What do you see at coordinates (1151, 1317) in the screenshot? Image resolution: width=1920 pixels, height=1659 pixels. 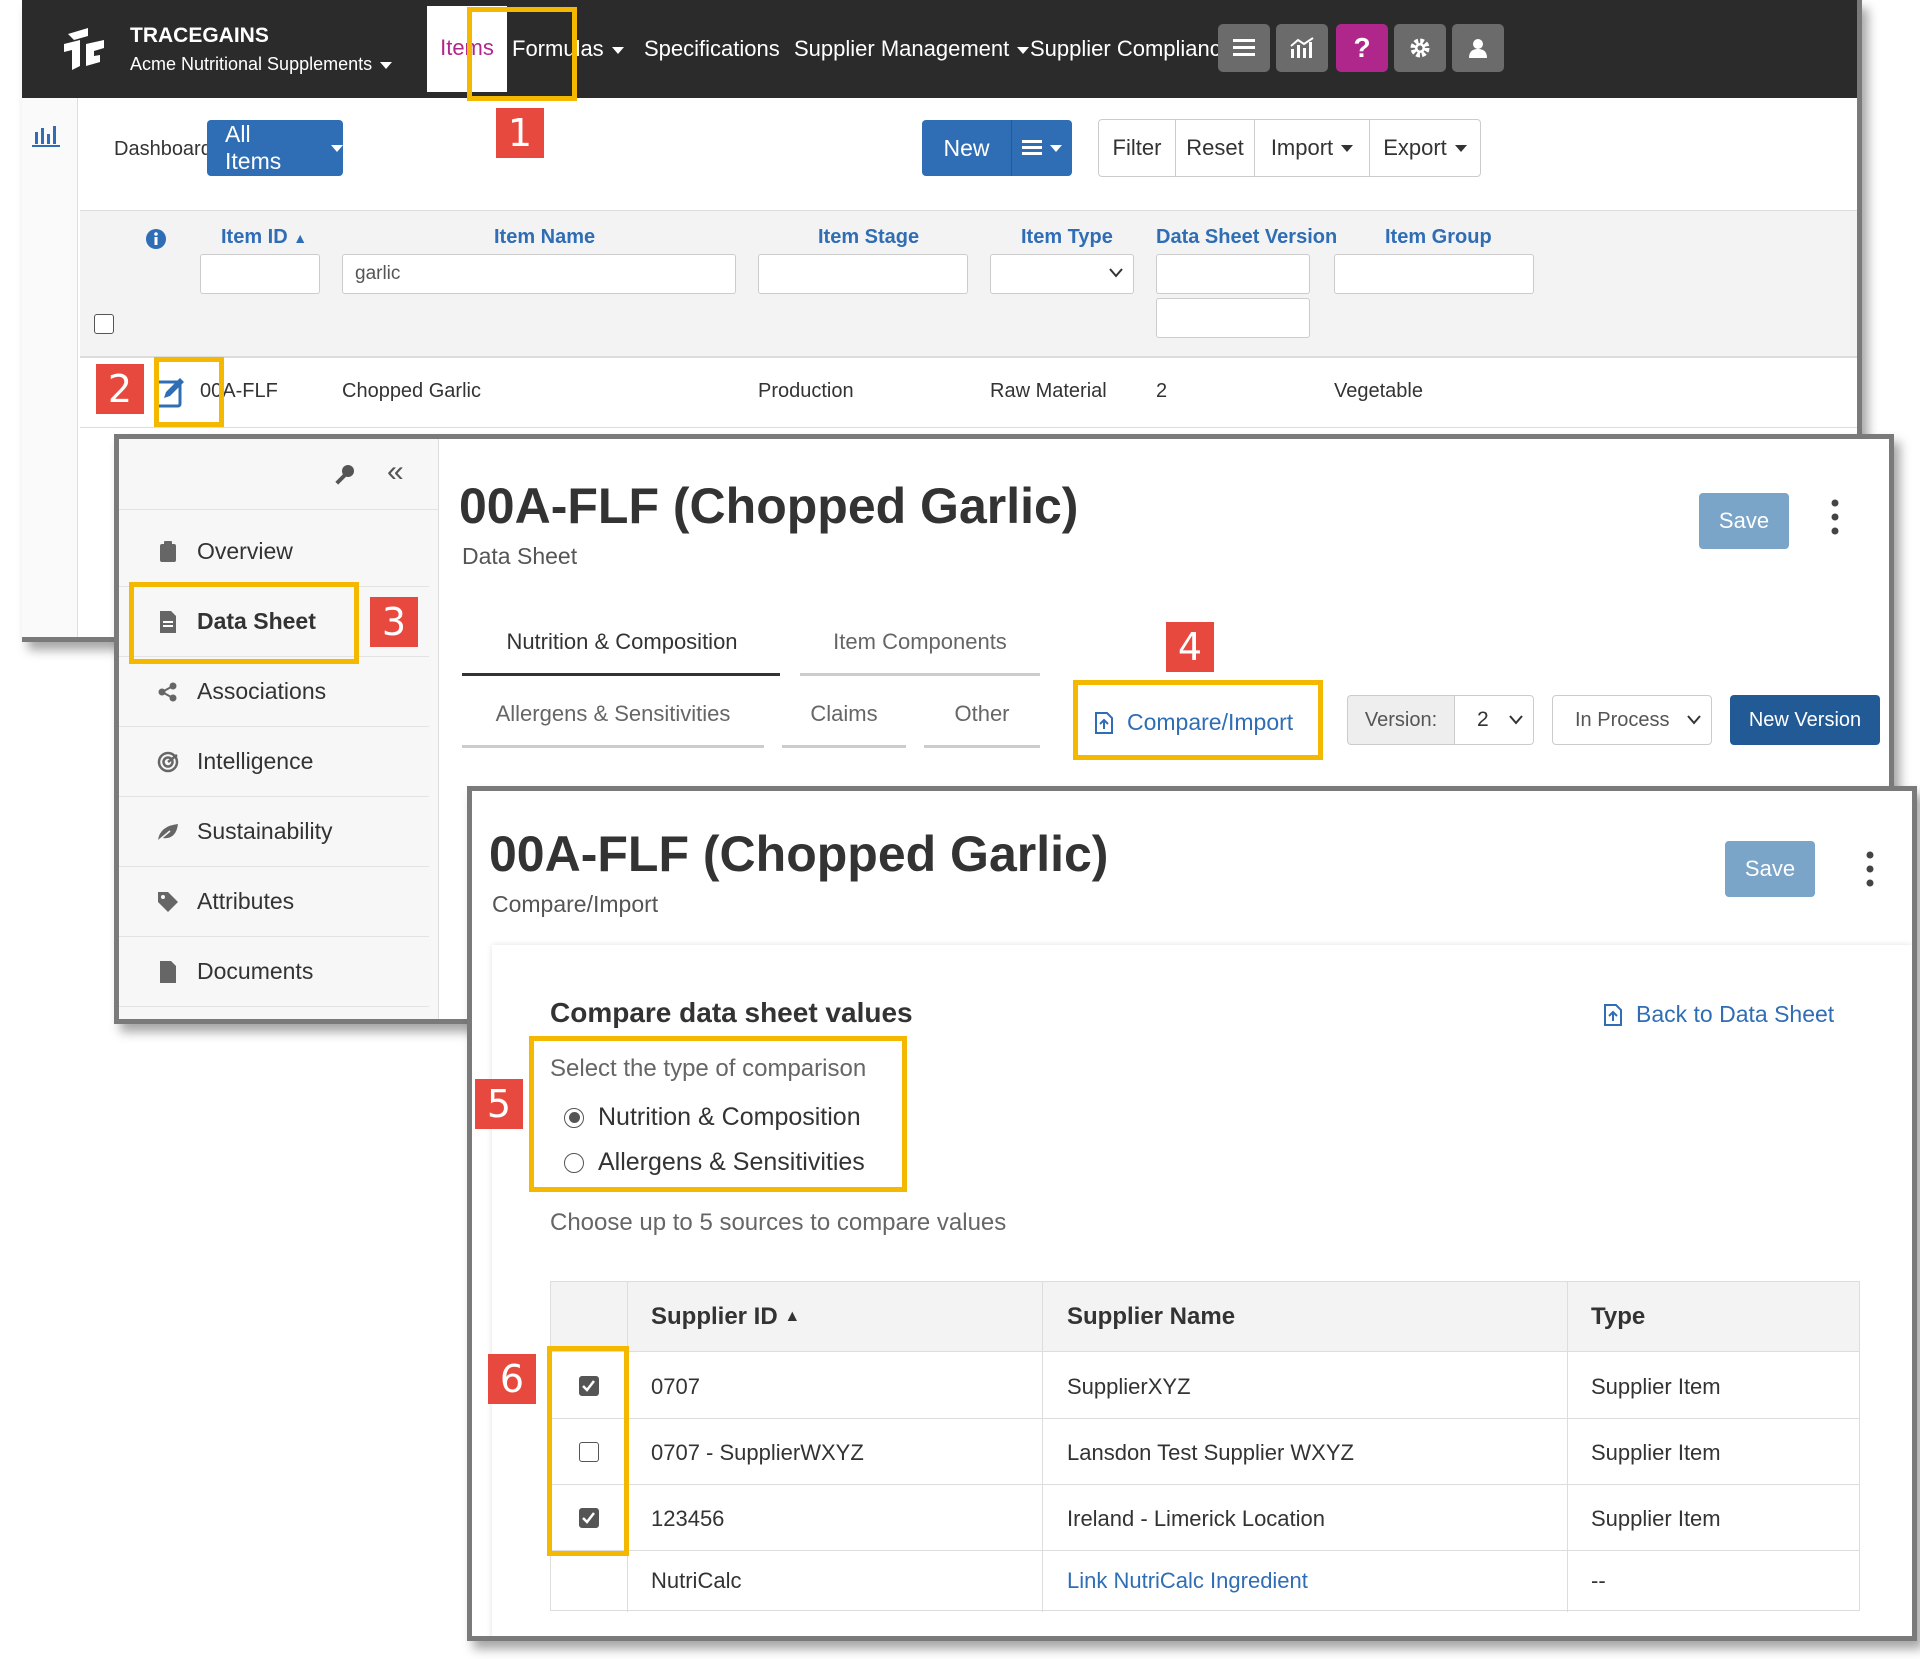 I see `col-supplier-name: Supplier Name` at bounding box center [1151, 1317].